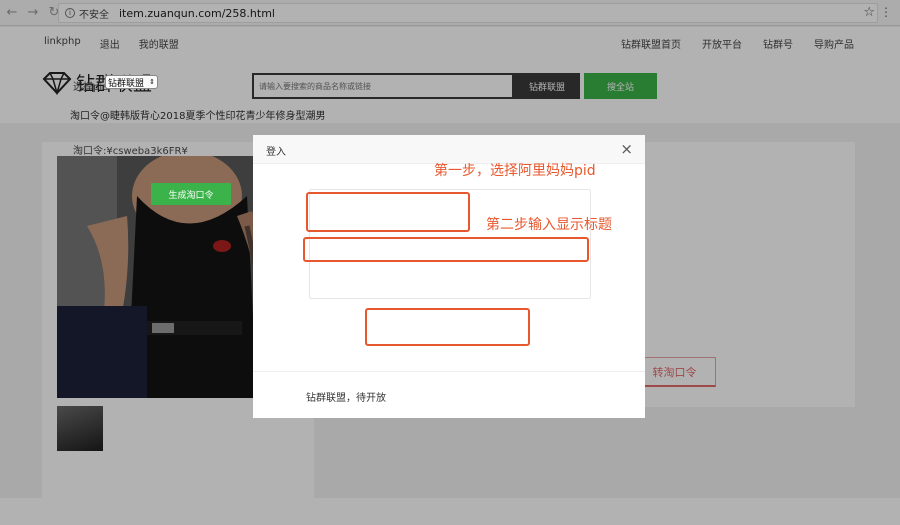  I want to click on close-icon: ×, so click(626, 149).